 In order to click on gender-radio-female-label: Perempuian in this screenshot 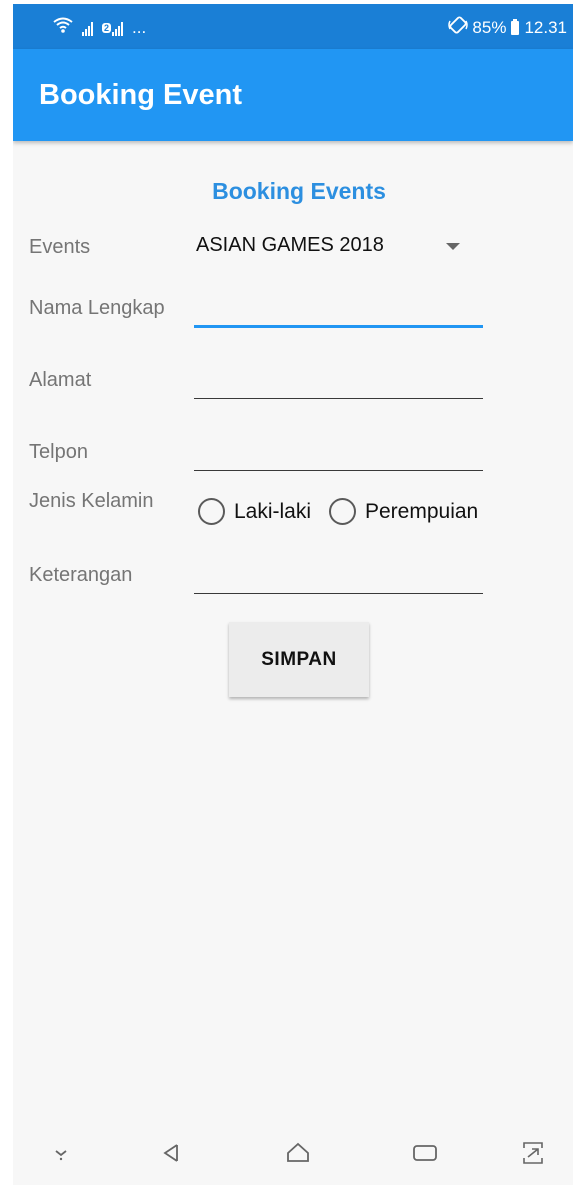, I will do `click(422, 511)`.